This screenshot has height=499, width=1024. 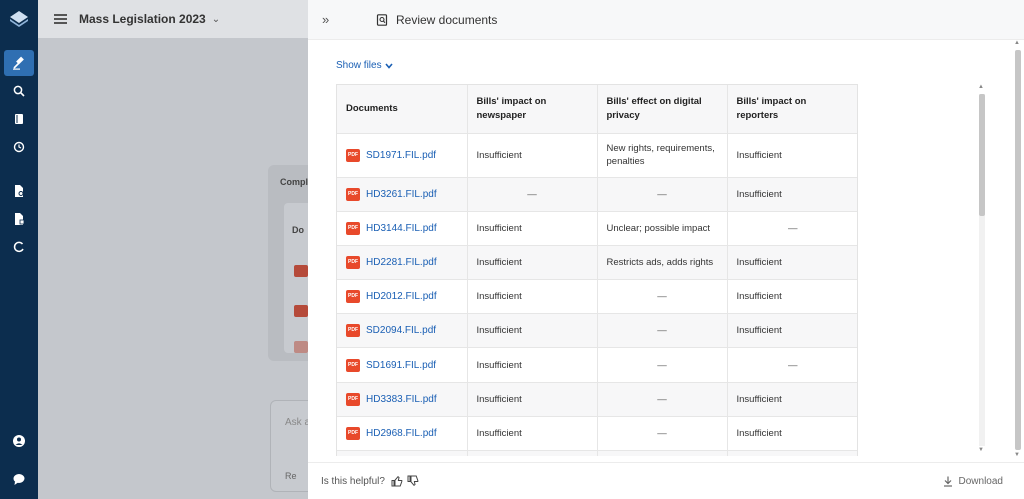 What do you see at coordinates (60, 19) in the screenshot?
I see `menu-icon` at bounding box center [60, 19].